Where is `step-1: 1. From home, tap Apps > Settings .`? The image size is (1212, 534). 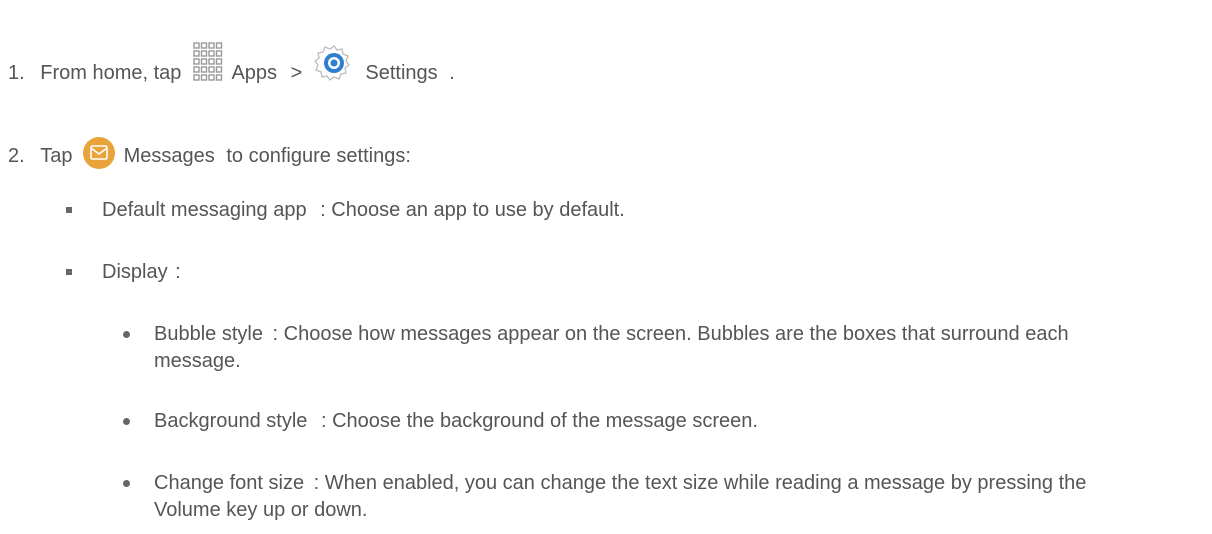
step-1: 1. From home, tap Apps > Settings . is located at coordinates (231, 66).